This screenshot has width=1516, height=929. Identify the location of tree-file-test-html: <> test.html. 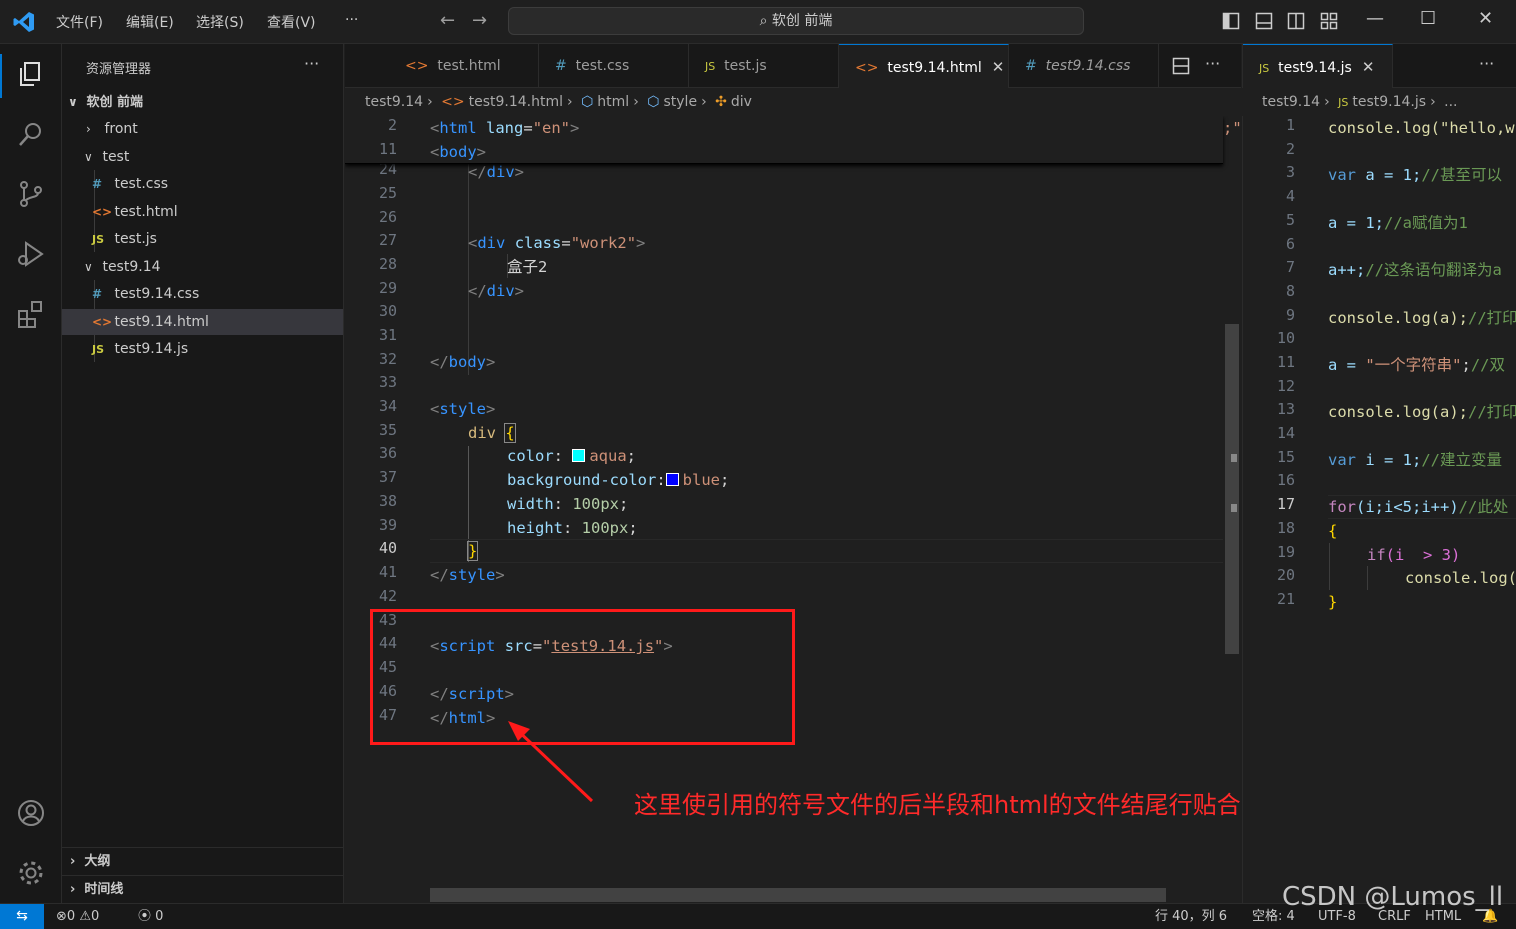
(202, 212).